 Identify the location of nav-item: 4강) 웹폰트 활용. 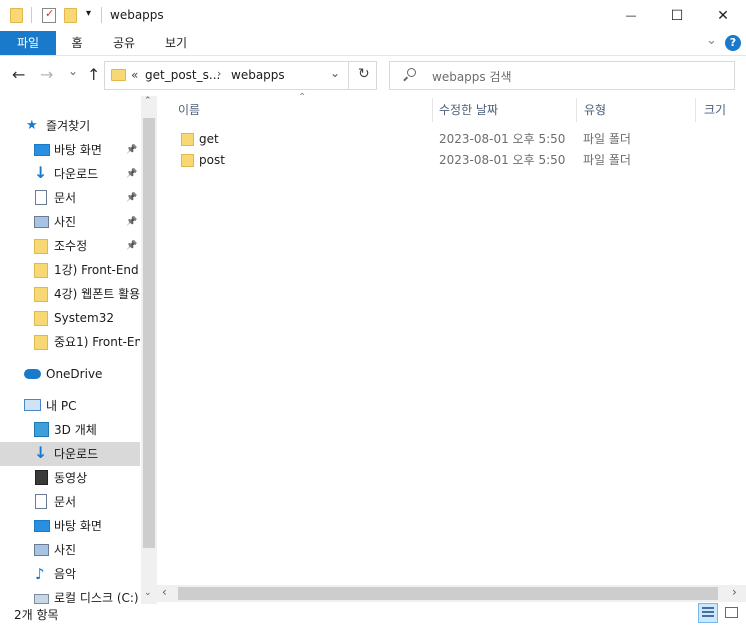
(70, 294).